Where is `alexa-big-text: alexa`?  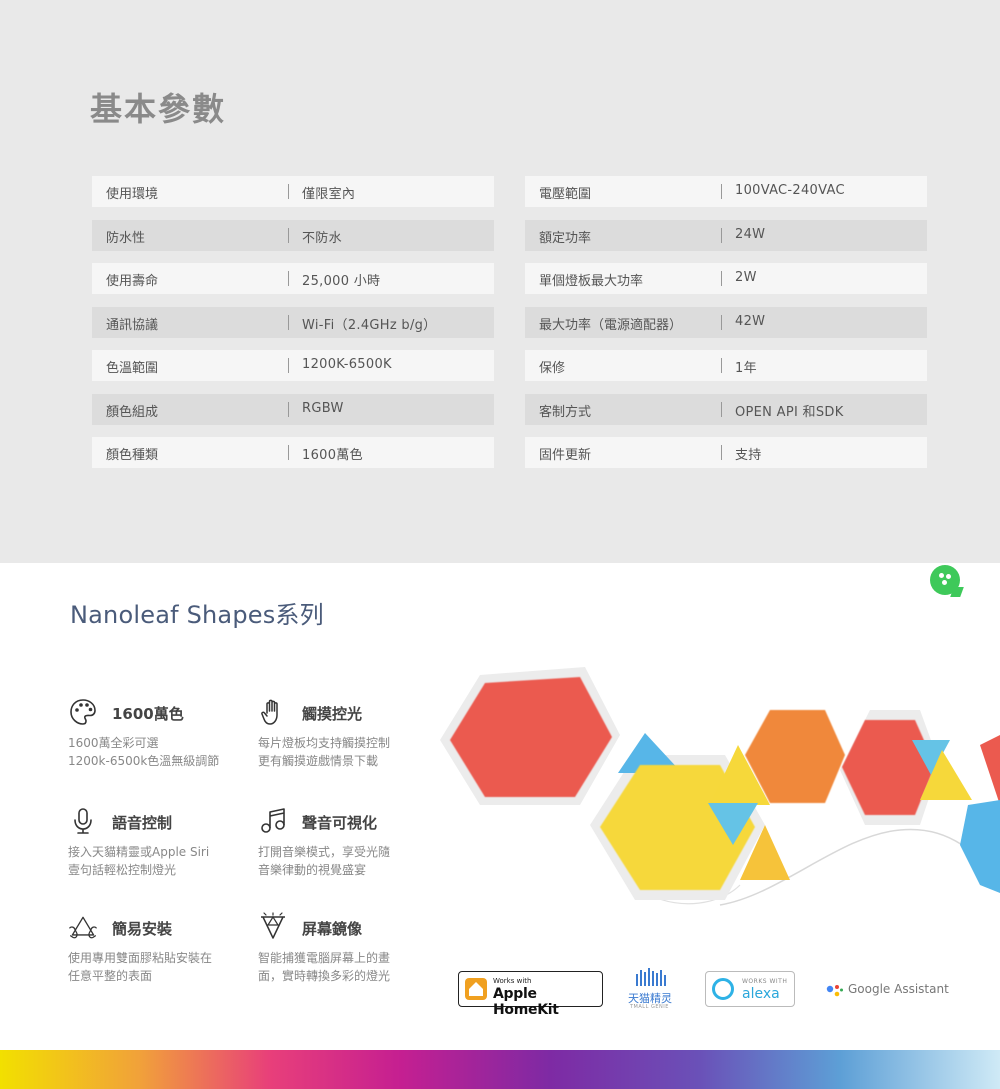 alexa-big-text: alexa is located at coordinates (761, 994).